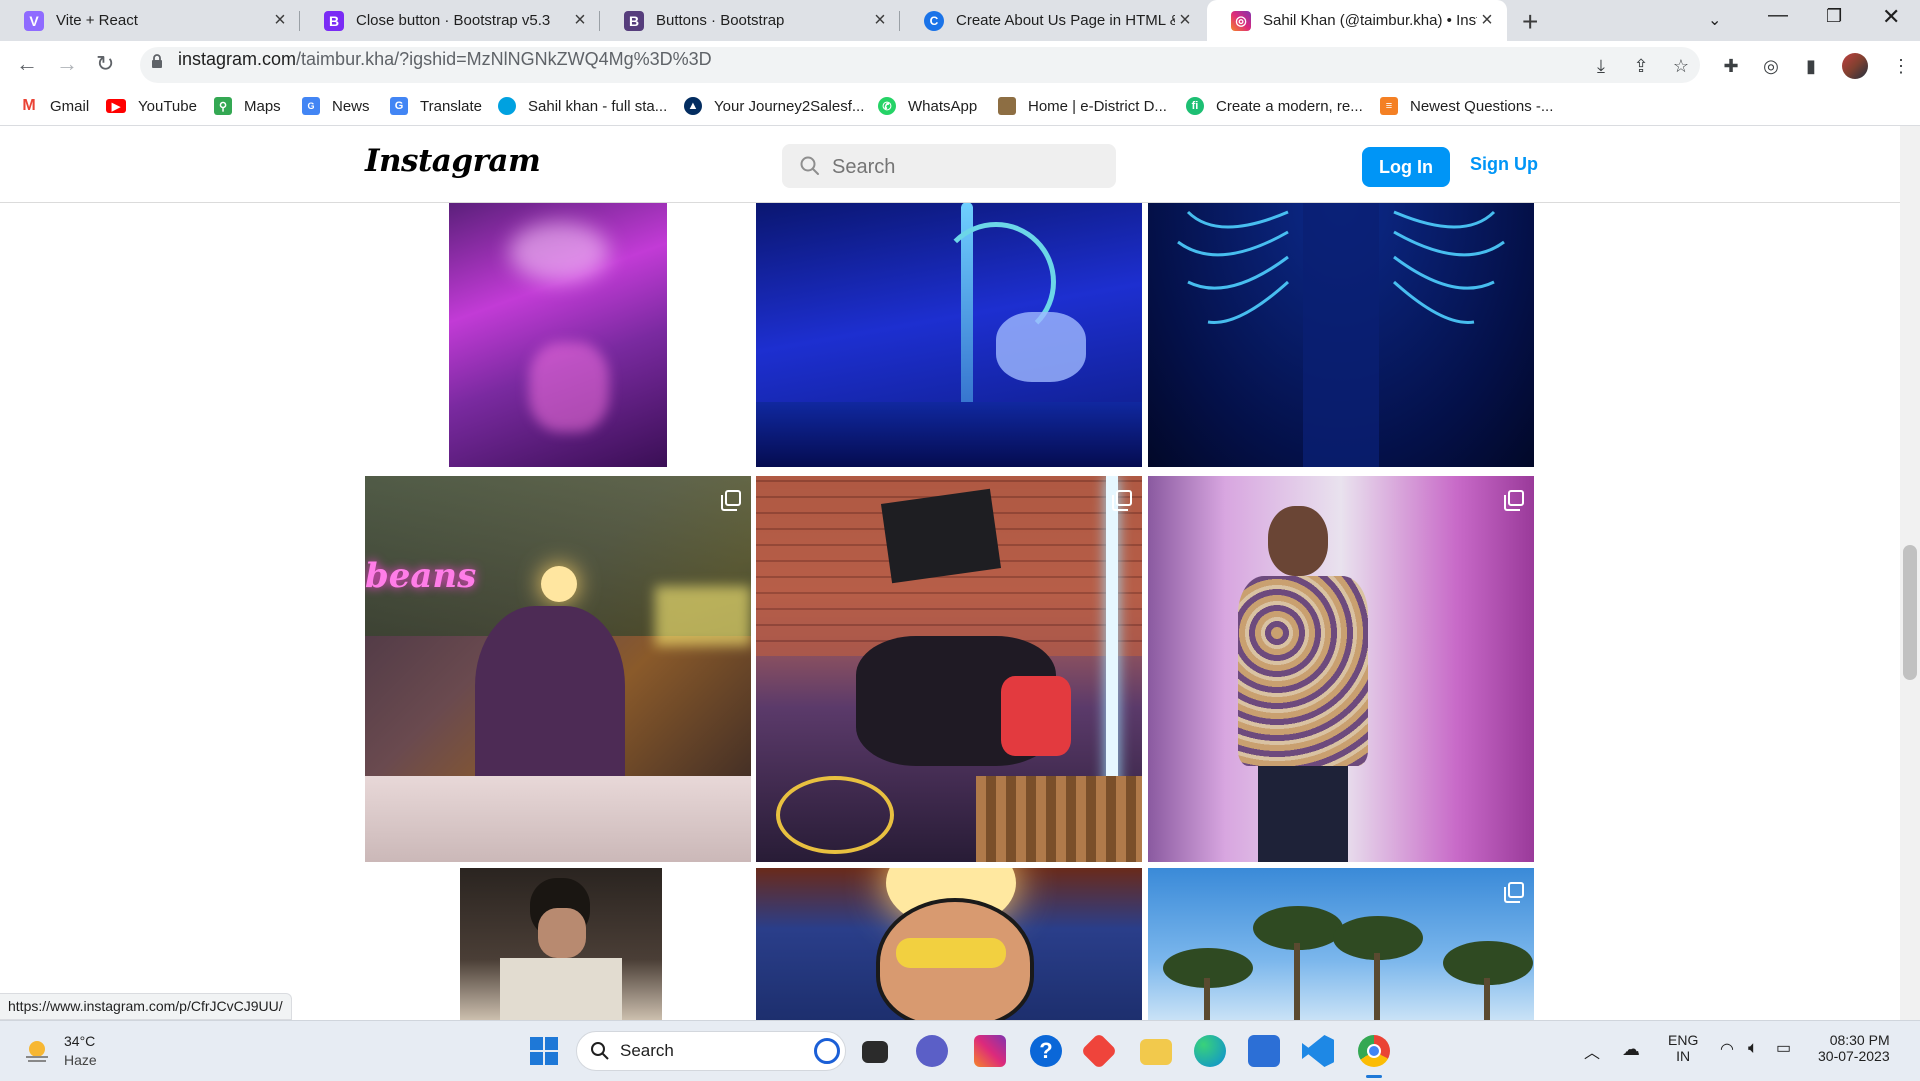  I want to click on tab-bootstrap-close-button: B Close button · Bootstrap v5.3 ×, so click(450, 20).